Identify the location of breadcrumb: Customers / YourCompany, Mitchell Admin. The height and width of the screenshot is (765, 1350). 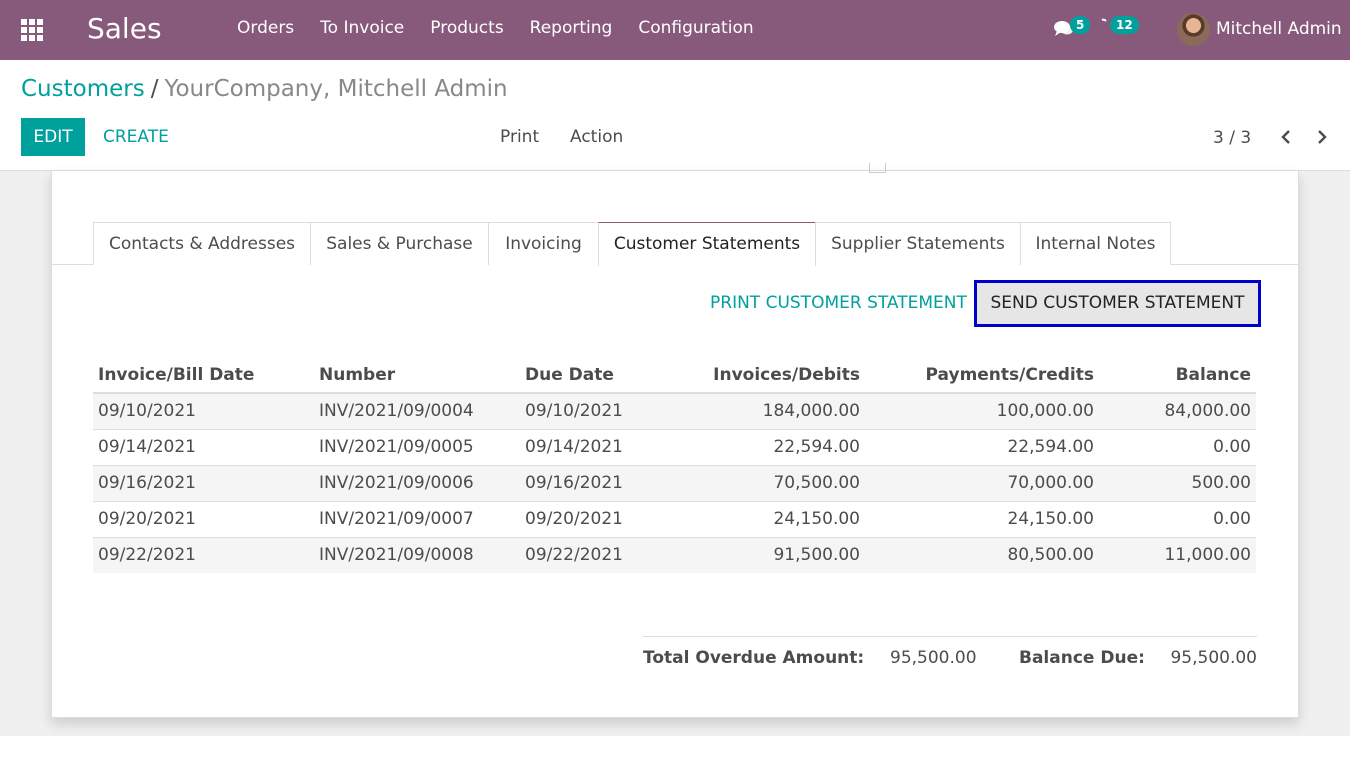
(264, 89).